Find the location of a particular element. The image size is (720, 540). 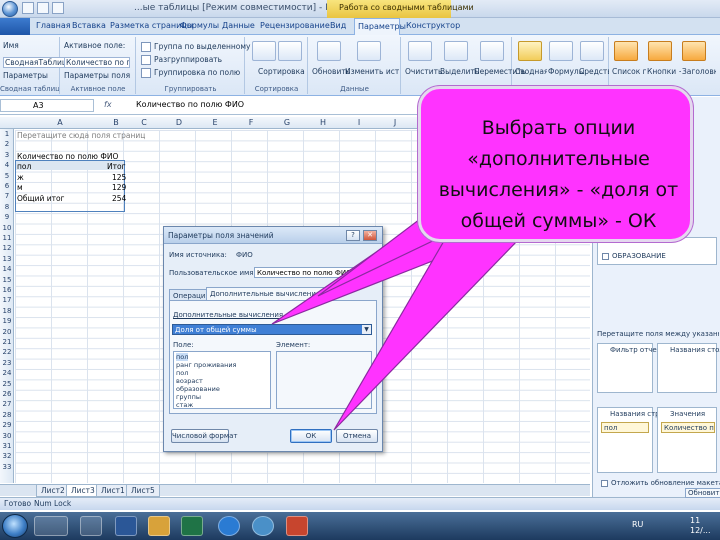

tab-view: Вид is located at coordinates (338, 25).